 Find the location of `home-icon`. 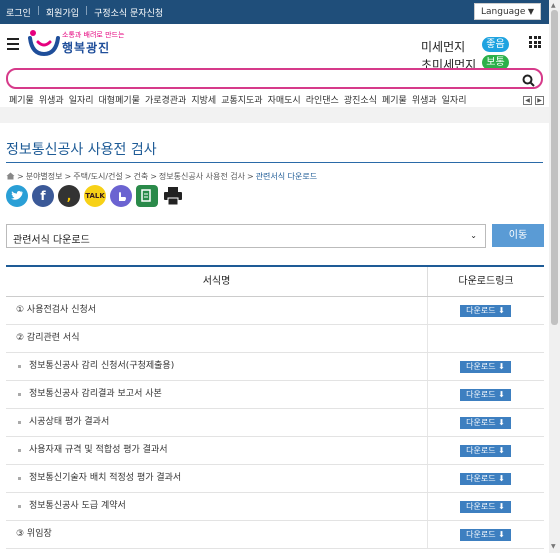

home-icon is located at coordinates (10, 177).